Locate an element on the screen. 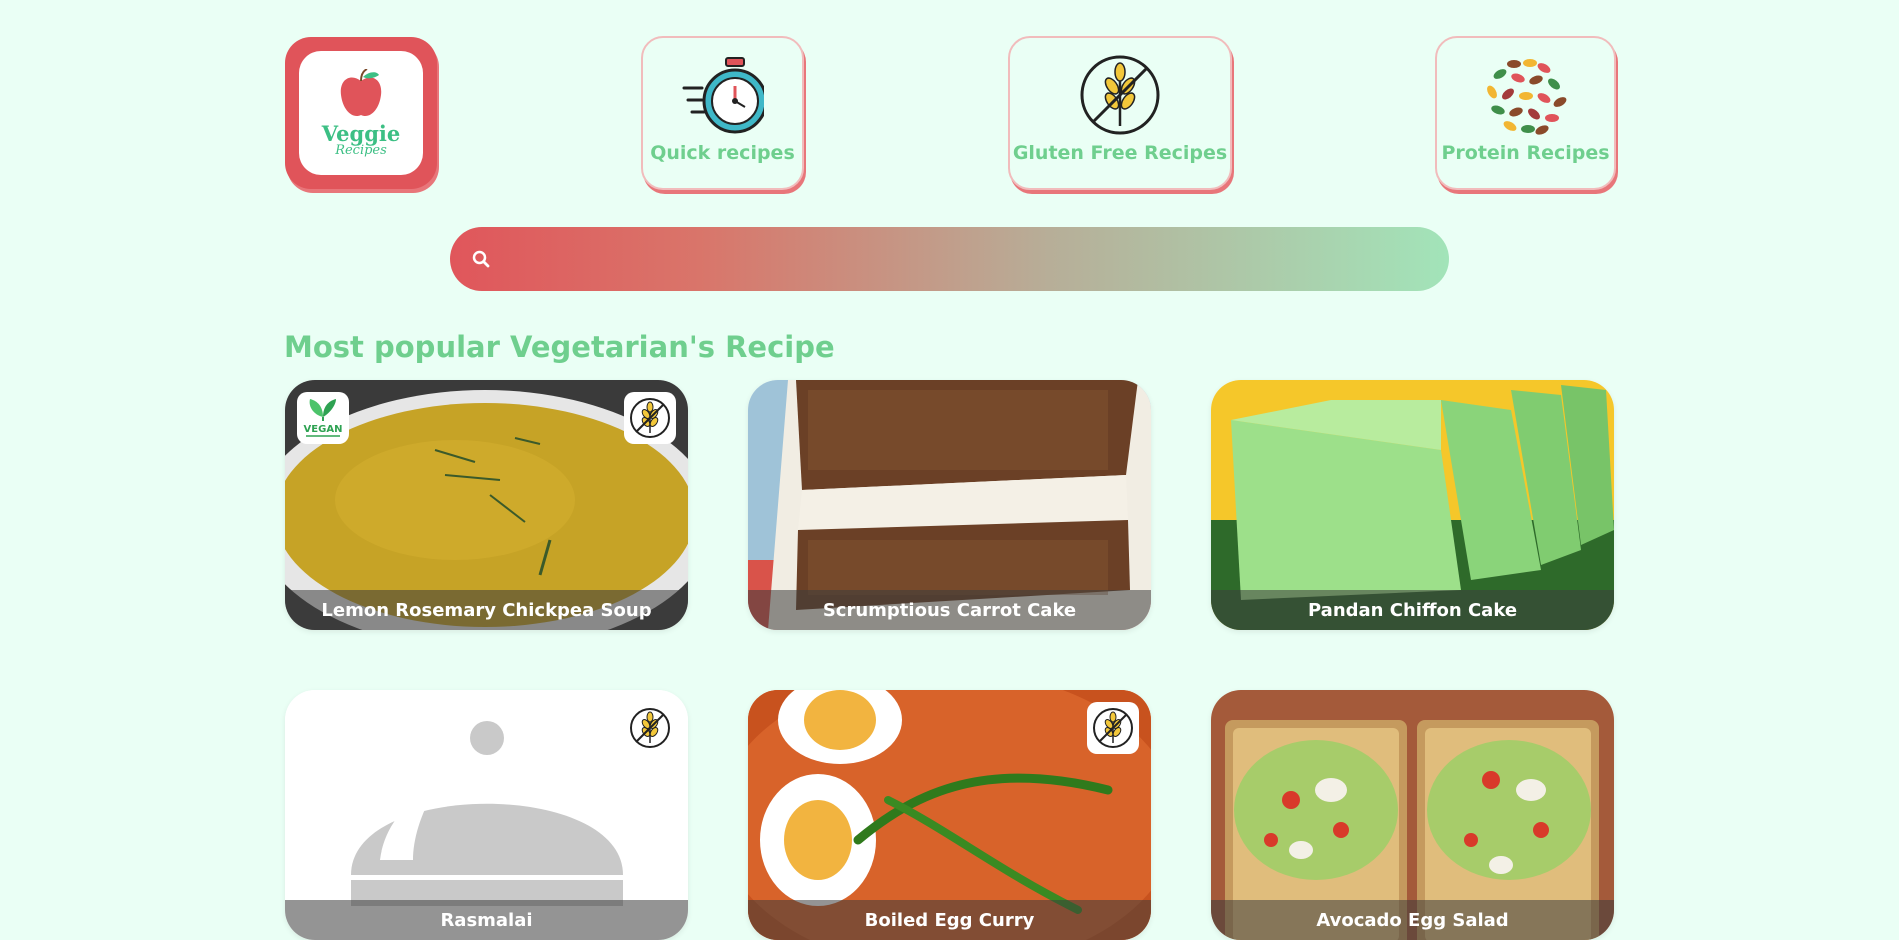 This screenshot has height=940, width=1899. logo: Veggie Recipes is located at coordinates (361, 113).